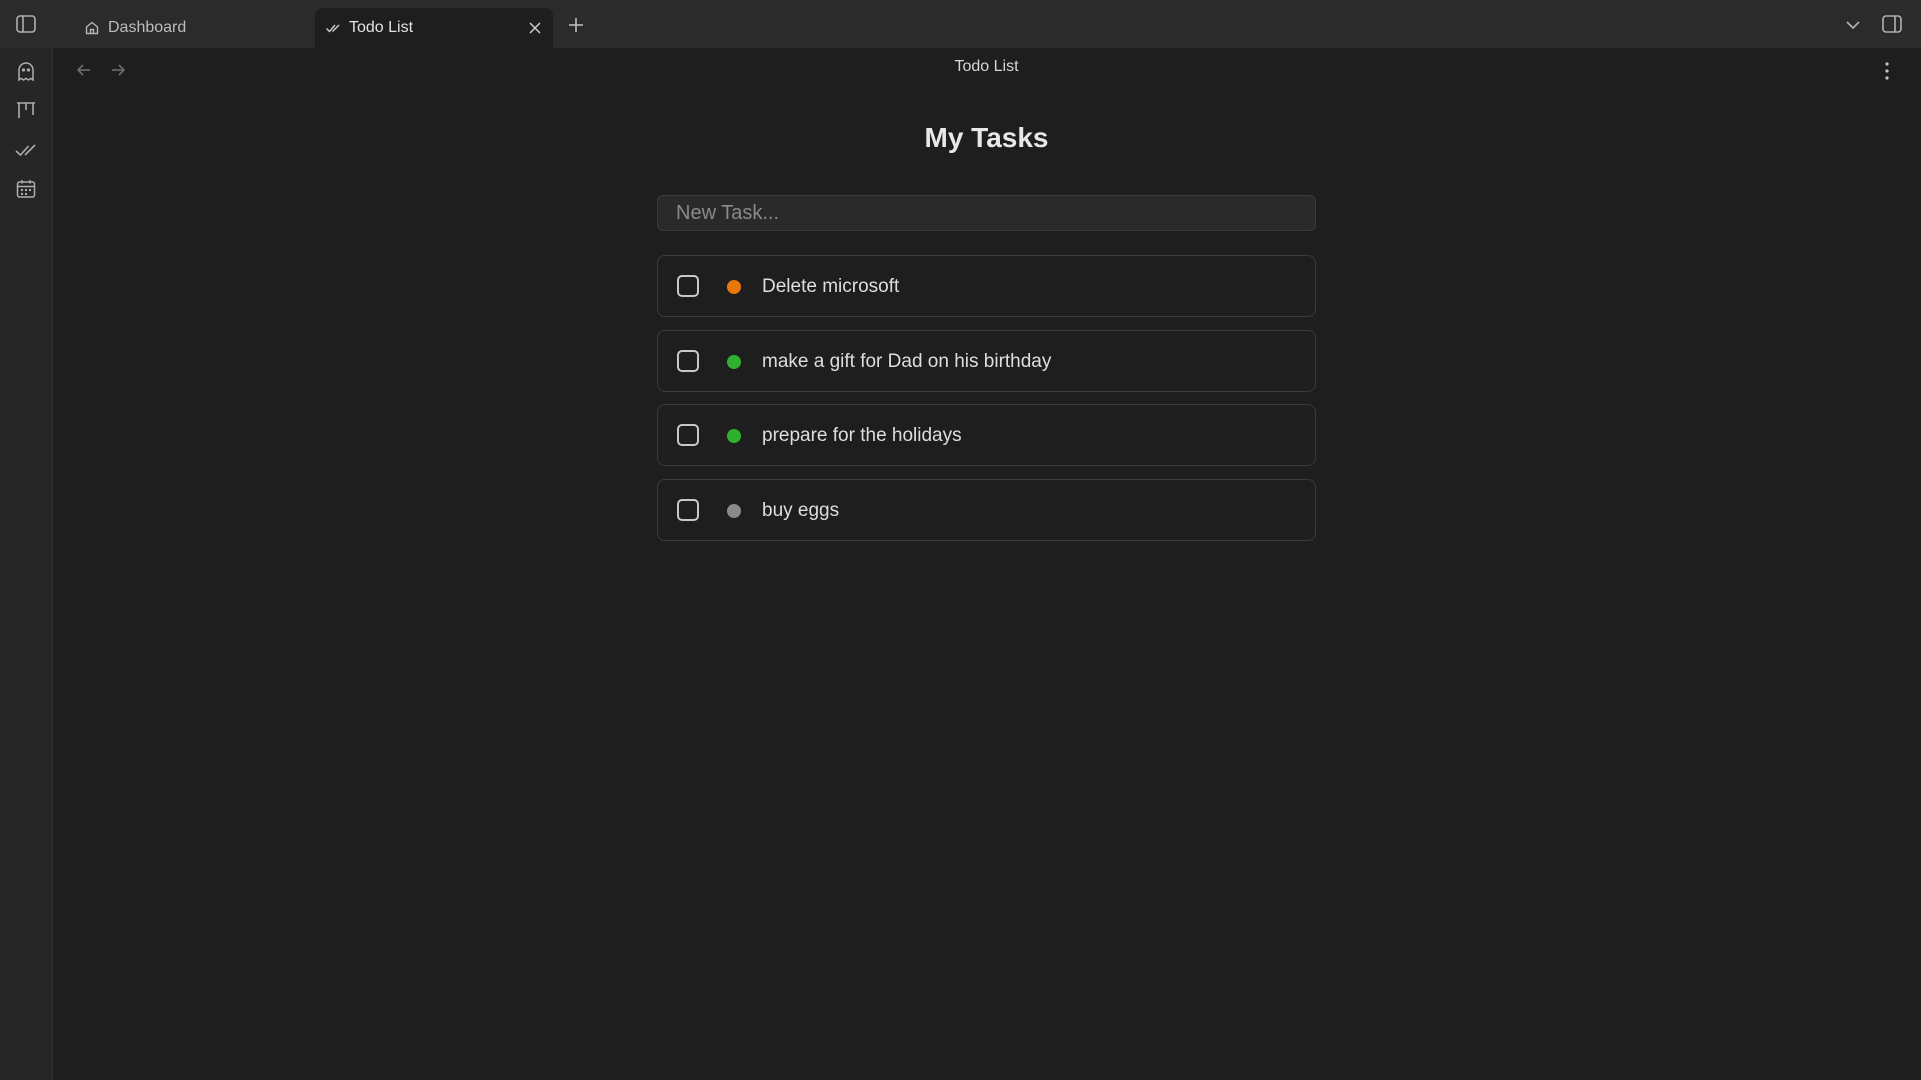 This screenshot has height=1080, width=1921. I want to click on plus-icon, so click(576, 25).